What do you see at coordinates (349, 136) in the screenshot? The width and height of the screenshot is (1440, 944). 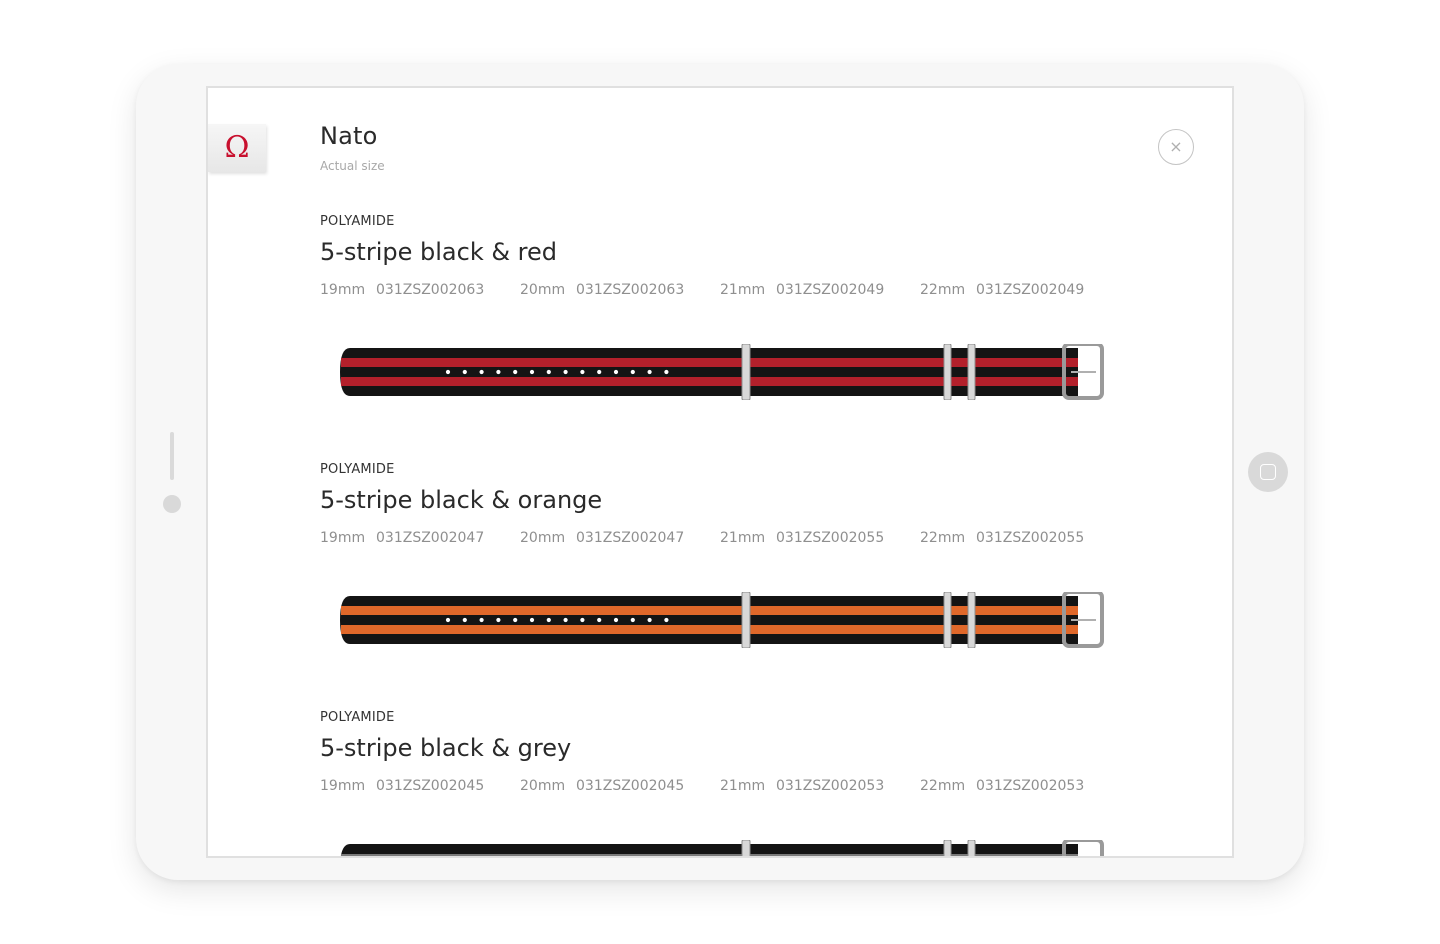 I see `page-title: Nato` at bounding box center [349, 136].